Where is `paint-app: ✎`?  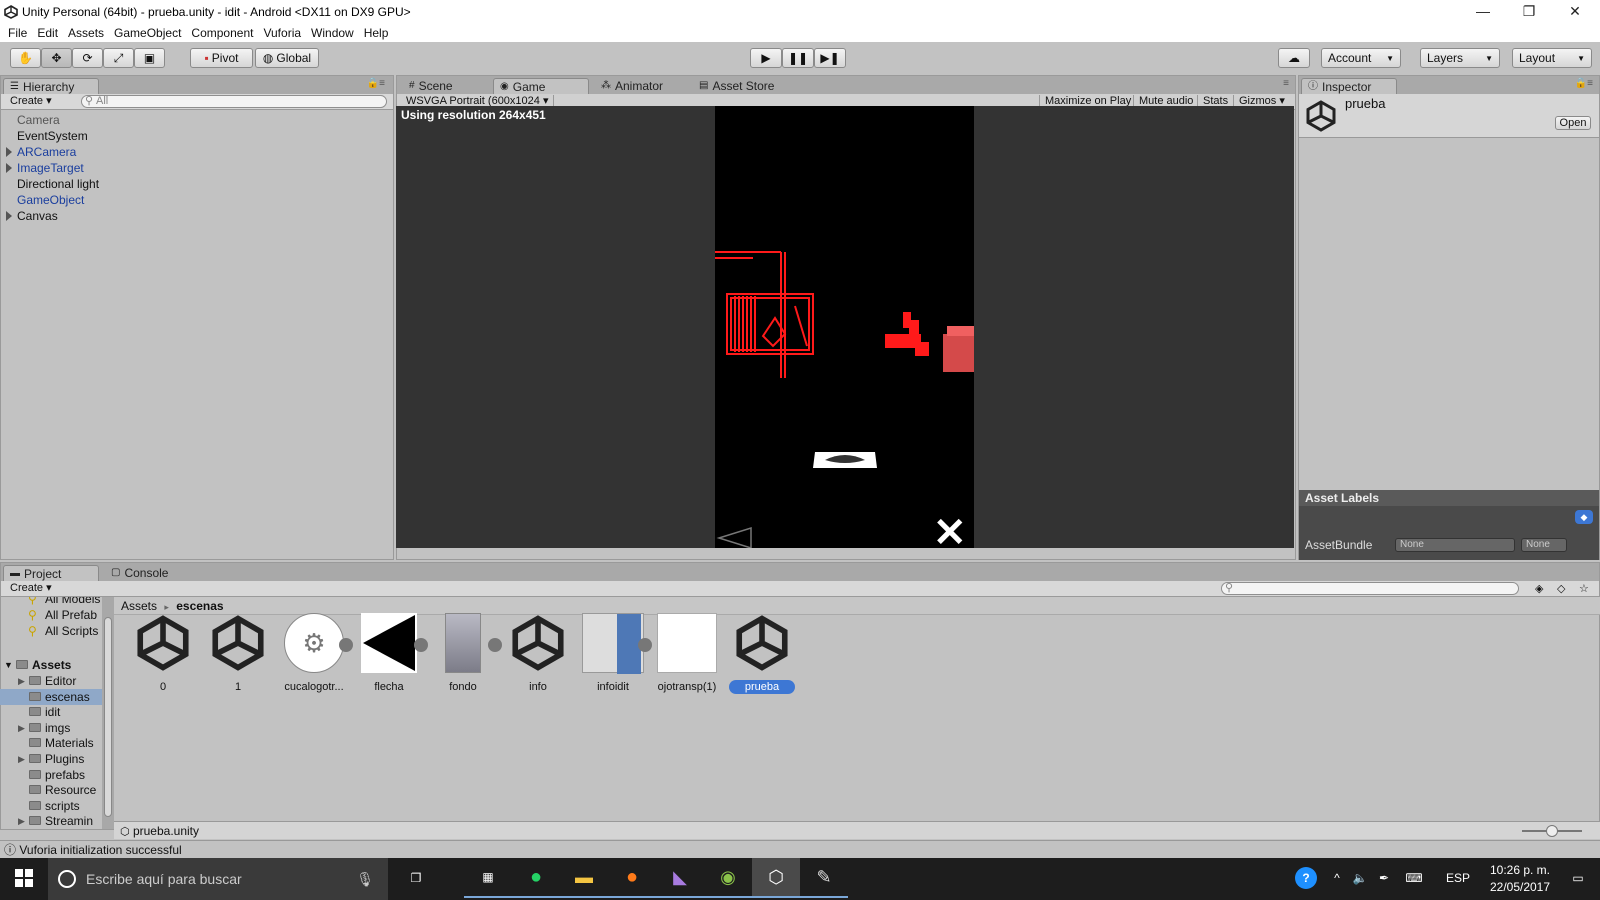
paint-app: ✎ is located at coordinates (824, 878).